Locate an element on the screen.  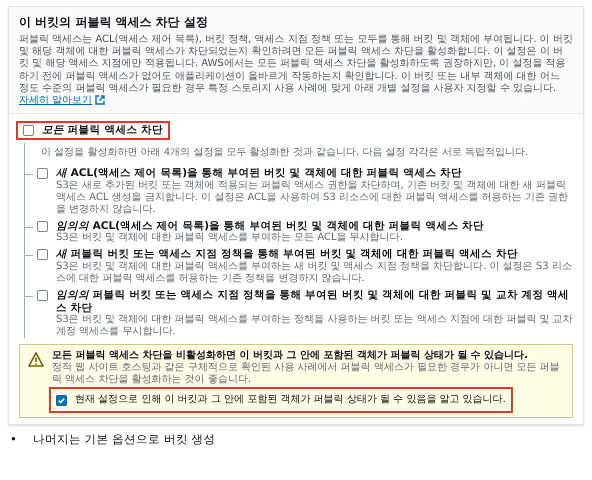
panel-title: 이 버킷의 퍼블릭 액세스 차단 설정 is located at coordinates (114, 22).